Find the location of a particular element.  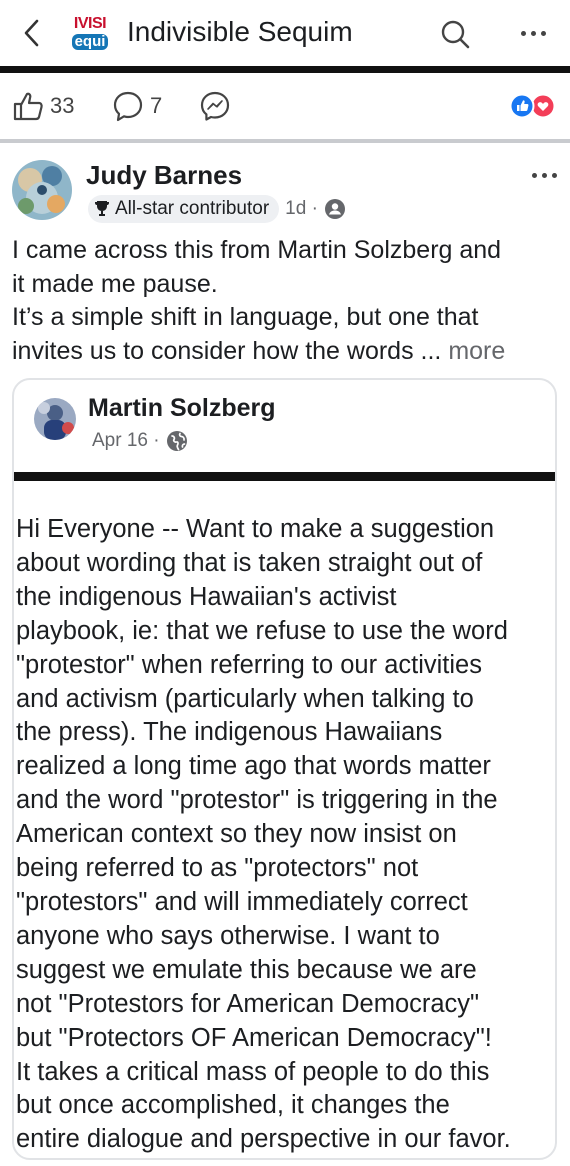

group-logo: IVISI equi is located at coordinates (90, 33).